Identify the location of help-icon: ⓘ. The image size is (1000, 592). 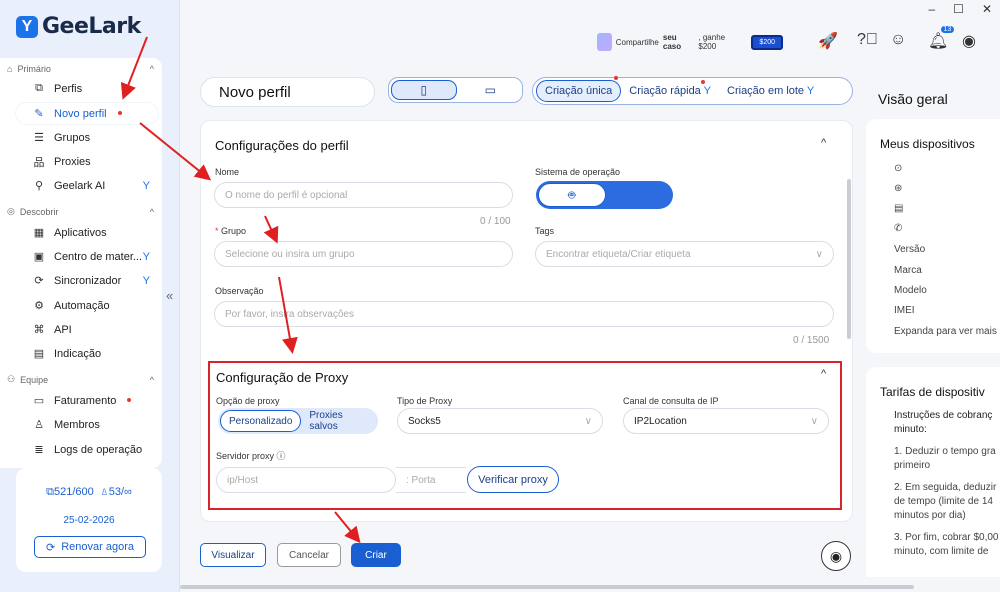
(281, 456).